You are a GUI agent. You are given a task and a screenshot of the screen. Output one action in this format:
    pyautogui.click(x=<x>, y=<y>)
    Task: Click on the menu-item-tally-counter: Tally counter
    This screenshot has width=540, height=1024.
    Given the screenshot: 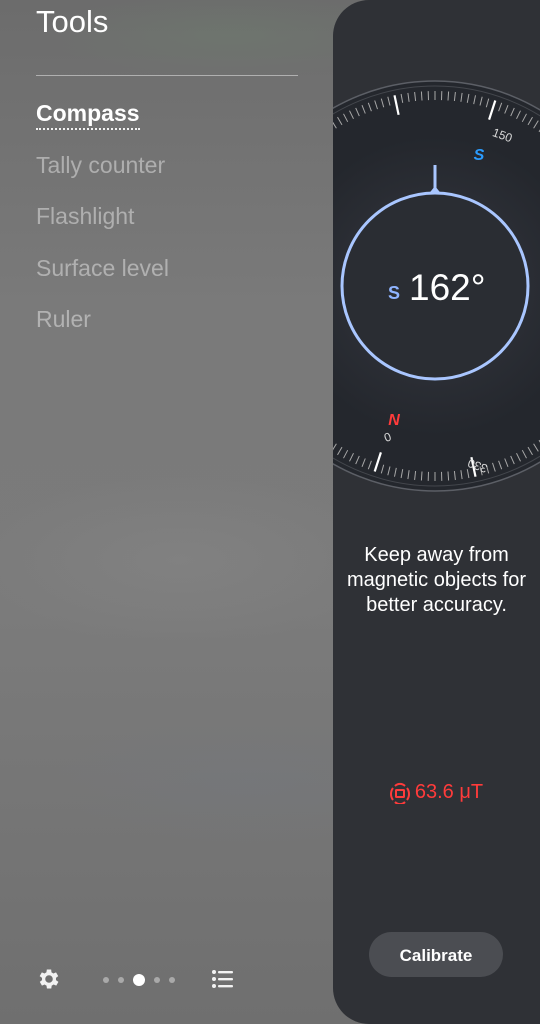 What is the action you would take?
    pyautogui.click(x=102, y=174)
    